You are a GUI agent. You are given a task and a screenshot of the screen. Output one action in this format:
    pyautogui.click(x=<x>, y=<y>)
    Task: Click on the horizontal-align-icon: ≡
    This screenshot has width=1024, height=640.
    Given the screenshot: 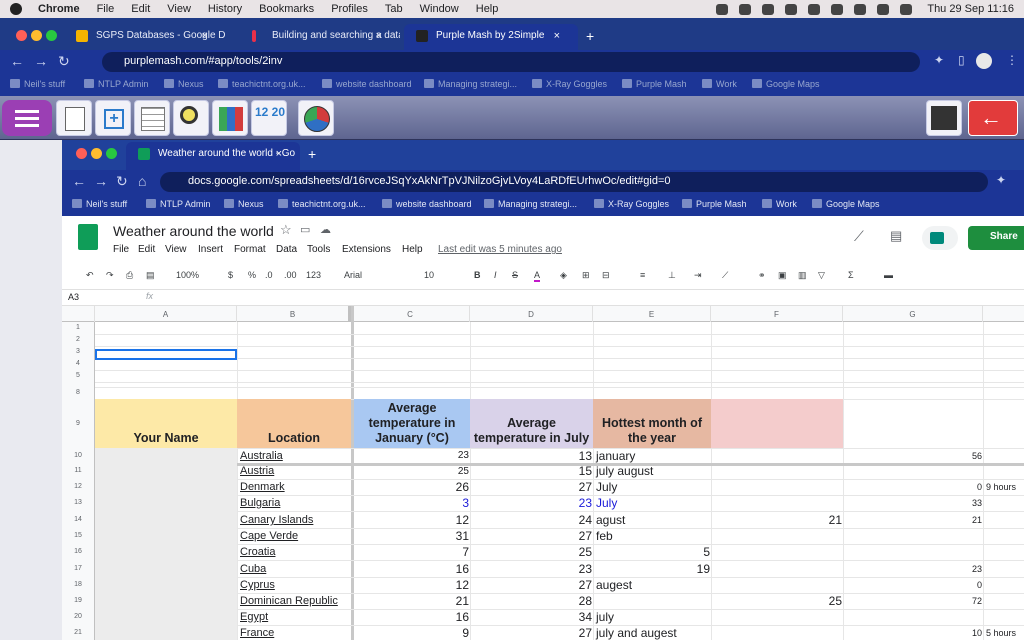 What is the action you would take?
    pyautogui.click(x=642, y=275)
    